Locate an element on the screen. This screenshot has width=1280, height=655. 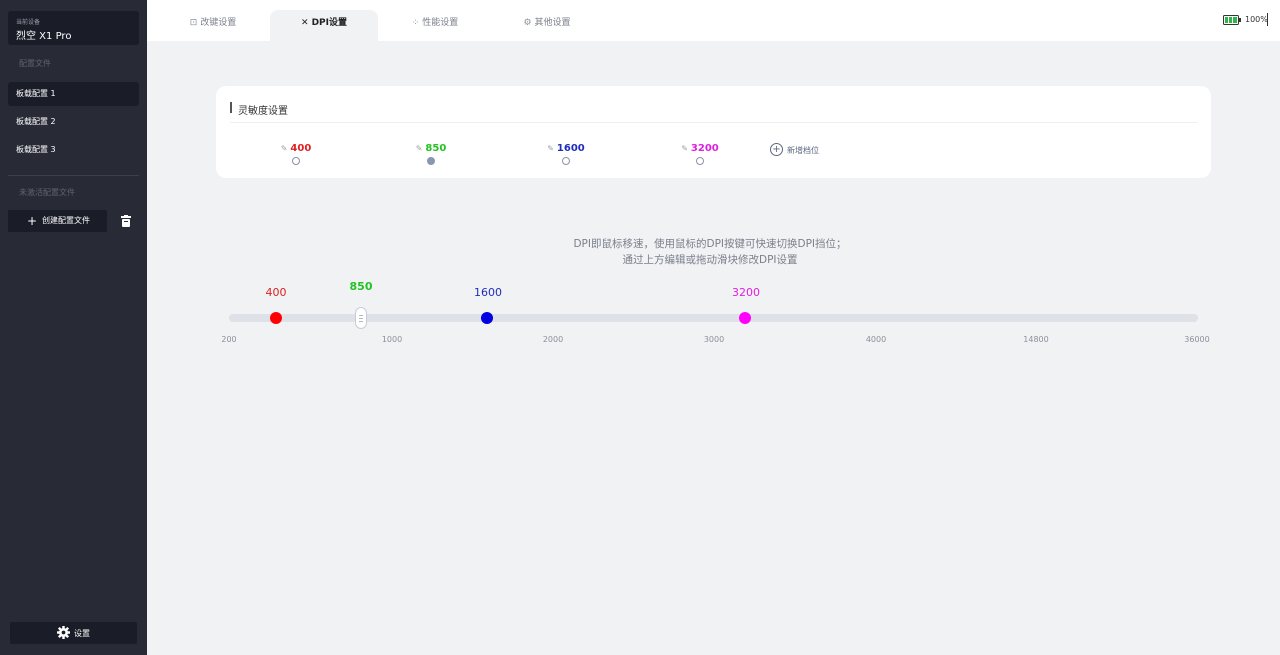
sidebar-divider is located at coordinates (73, 175).